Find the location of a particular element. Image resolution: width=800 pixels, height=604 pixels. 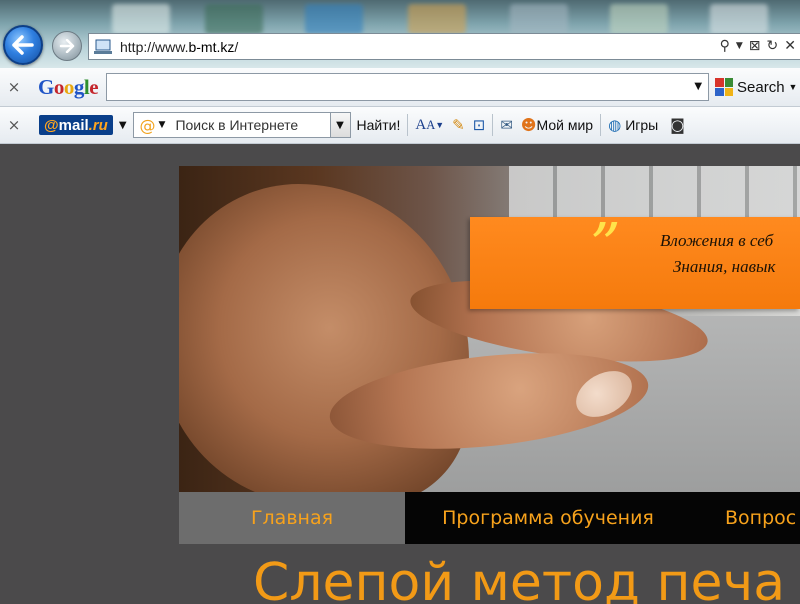

my-world-icon: ☻ is located at coordinates (528, 125).